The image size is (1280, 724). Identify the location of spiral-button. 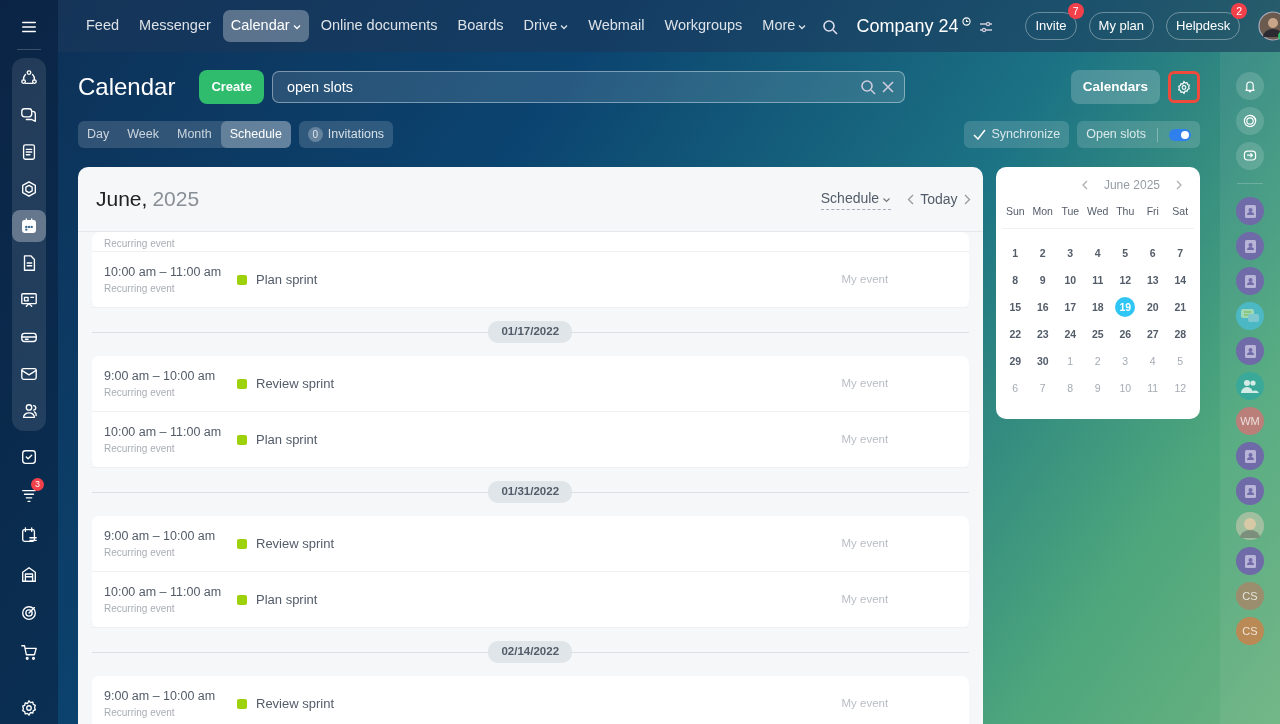
(1250, 121).